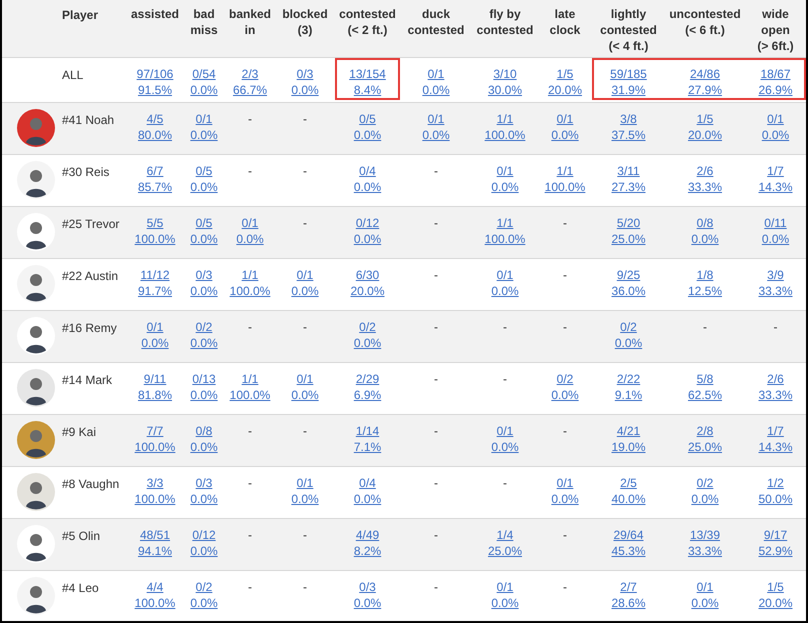 This screenshot has width=808, height=623. What do you see at coordinates (155, 535) in the screenshot?
I see `stat-link: 48/51` at bounding box center [155, 535].